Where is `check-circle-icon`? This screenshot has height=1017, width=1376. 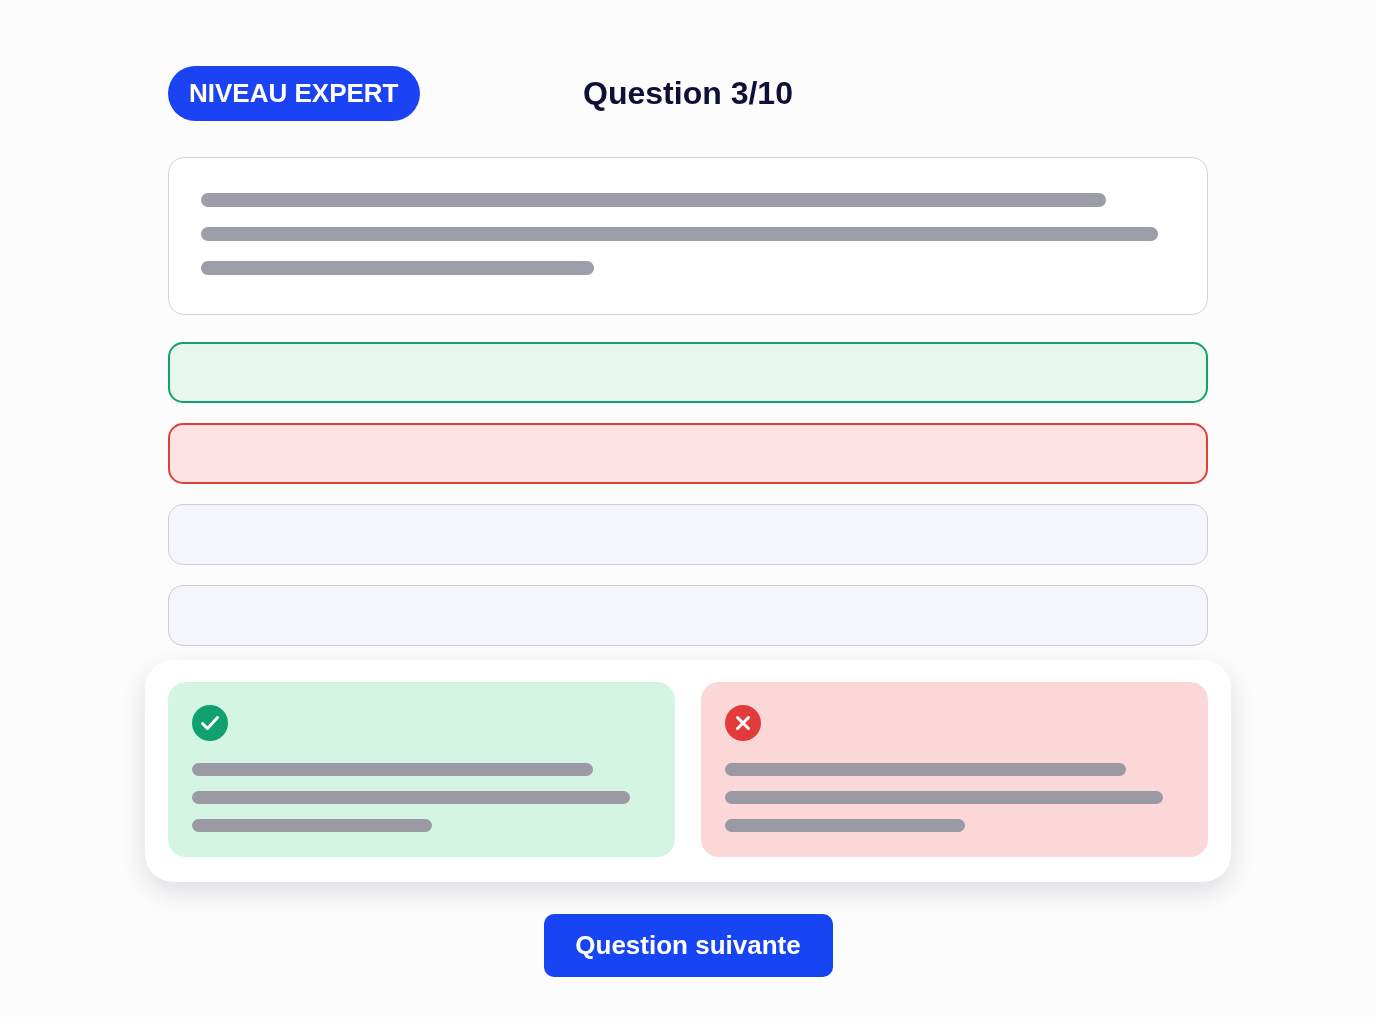
check-circle-icon is located at coordinates (210, 723).